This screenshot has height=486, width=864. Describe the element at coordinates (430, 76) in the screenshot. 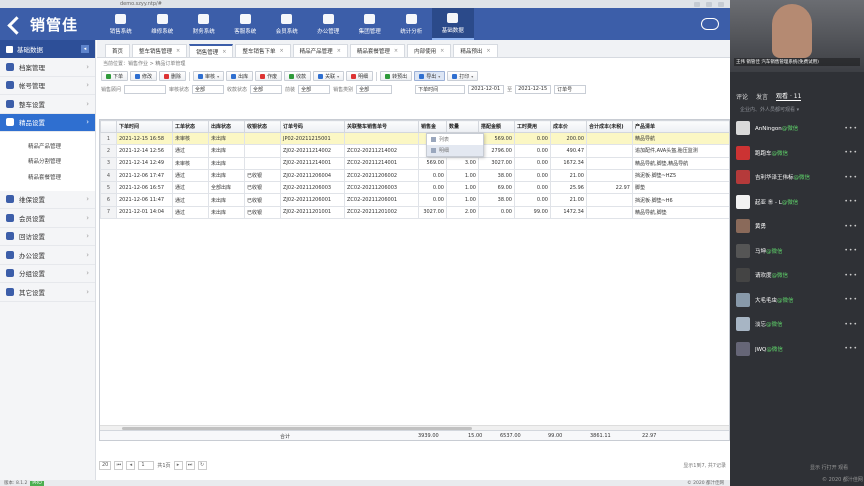

I see `toolbar-button: 导出 ▾` at that location.